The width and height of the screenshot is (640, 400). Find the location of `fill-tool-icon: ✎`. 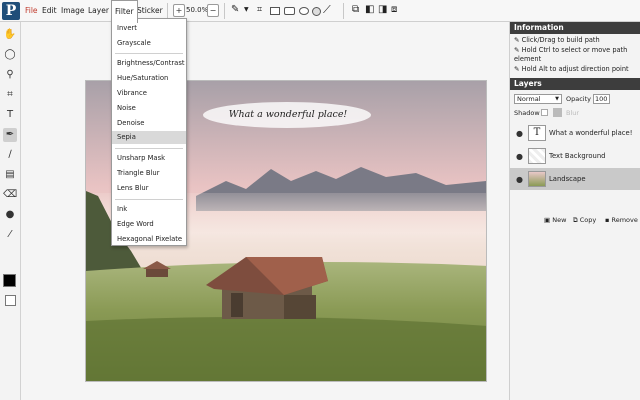

fill-tool-icon: ✎ is located at coordinates (235, 10).